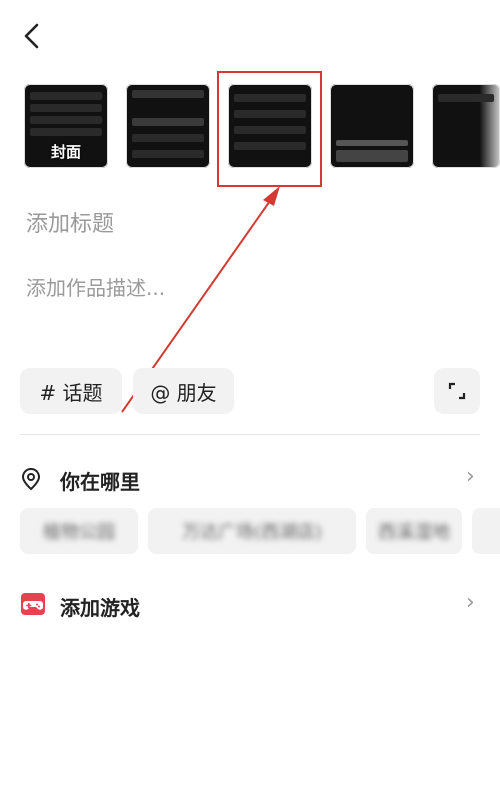 This screenshot has width=500, height=812. What do you see at coordinates (100, 482) in the screenshot?
I see `location-label: 你在哪里` at bounding box center [100, 482].